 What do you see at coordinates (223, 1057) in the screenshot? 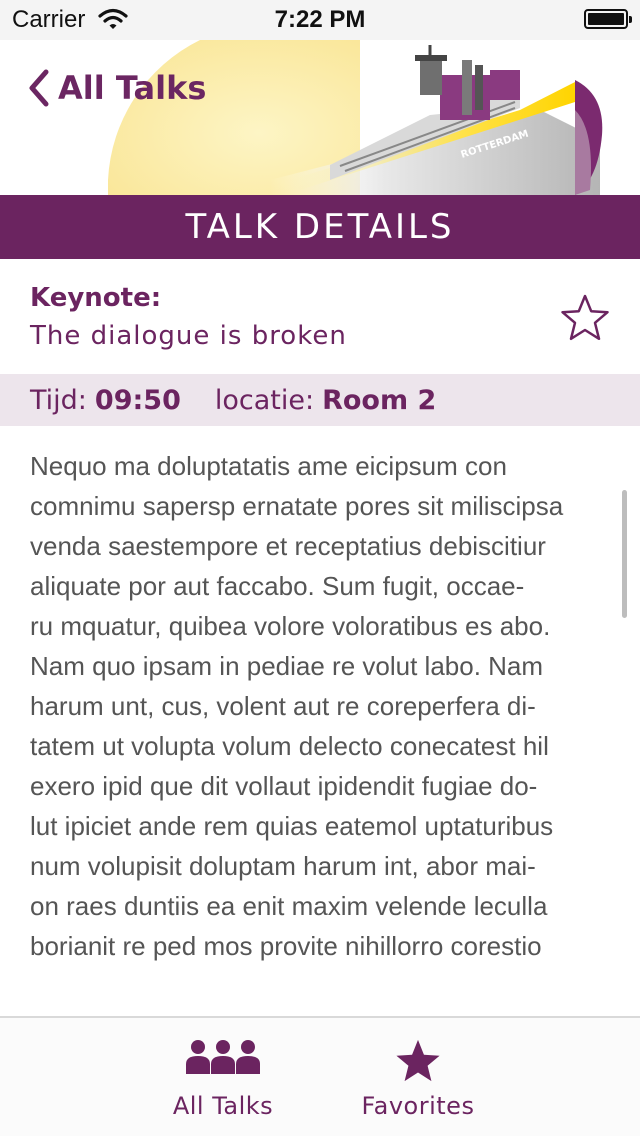
I see `people-icon` at bounding box center [223, 1057].